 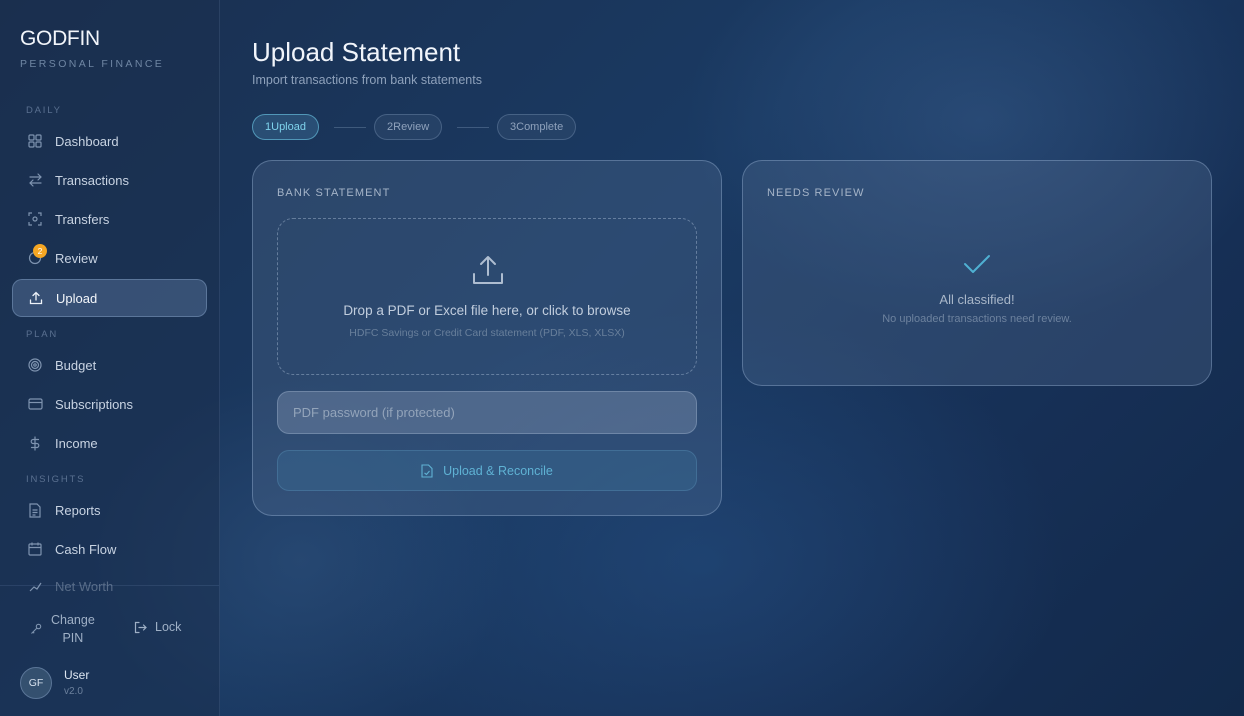 I want to click on change-pin-label-2: PIN, so click(x=73, y=638).